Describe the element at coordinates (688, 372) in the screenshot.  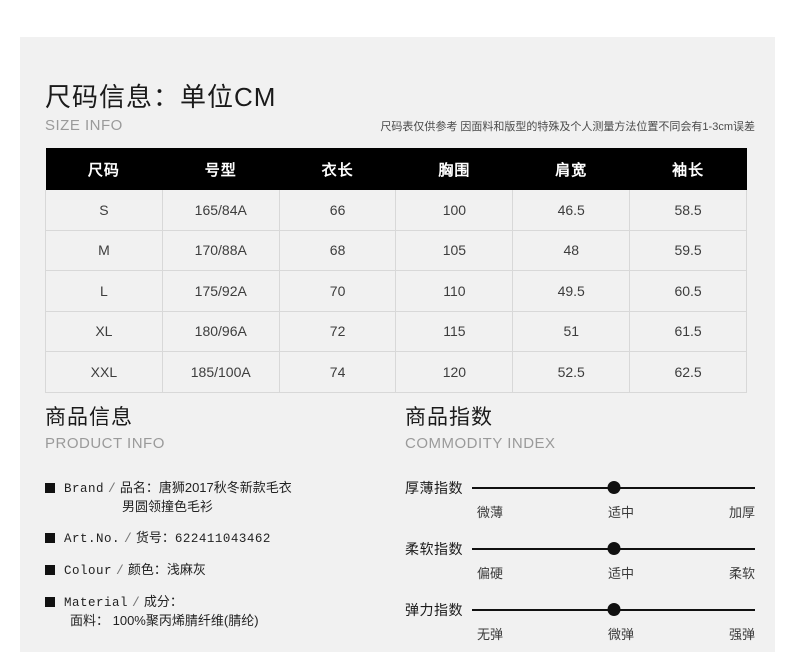
I see `table-cell: 62.5` at that location.